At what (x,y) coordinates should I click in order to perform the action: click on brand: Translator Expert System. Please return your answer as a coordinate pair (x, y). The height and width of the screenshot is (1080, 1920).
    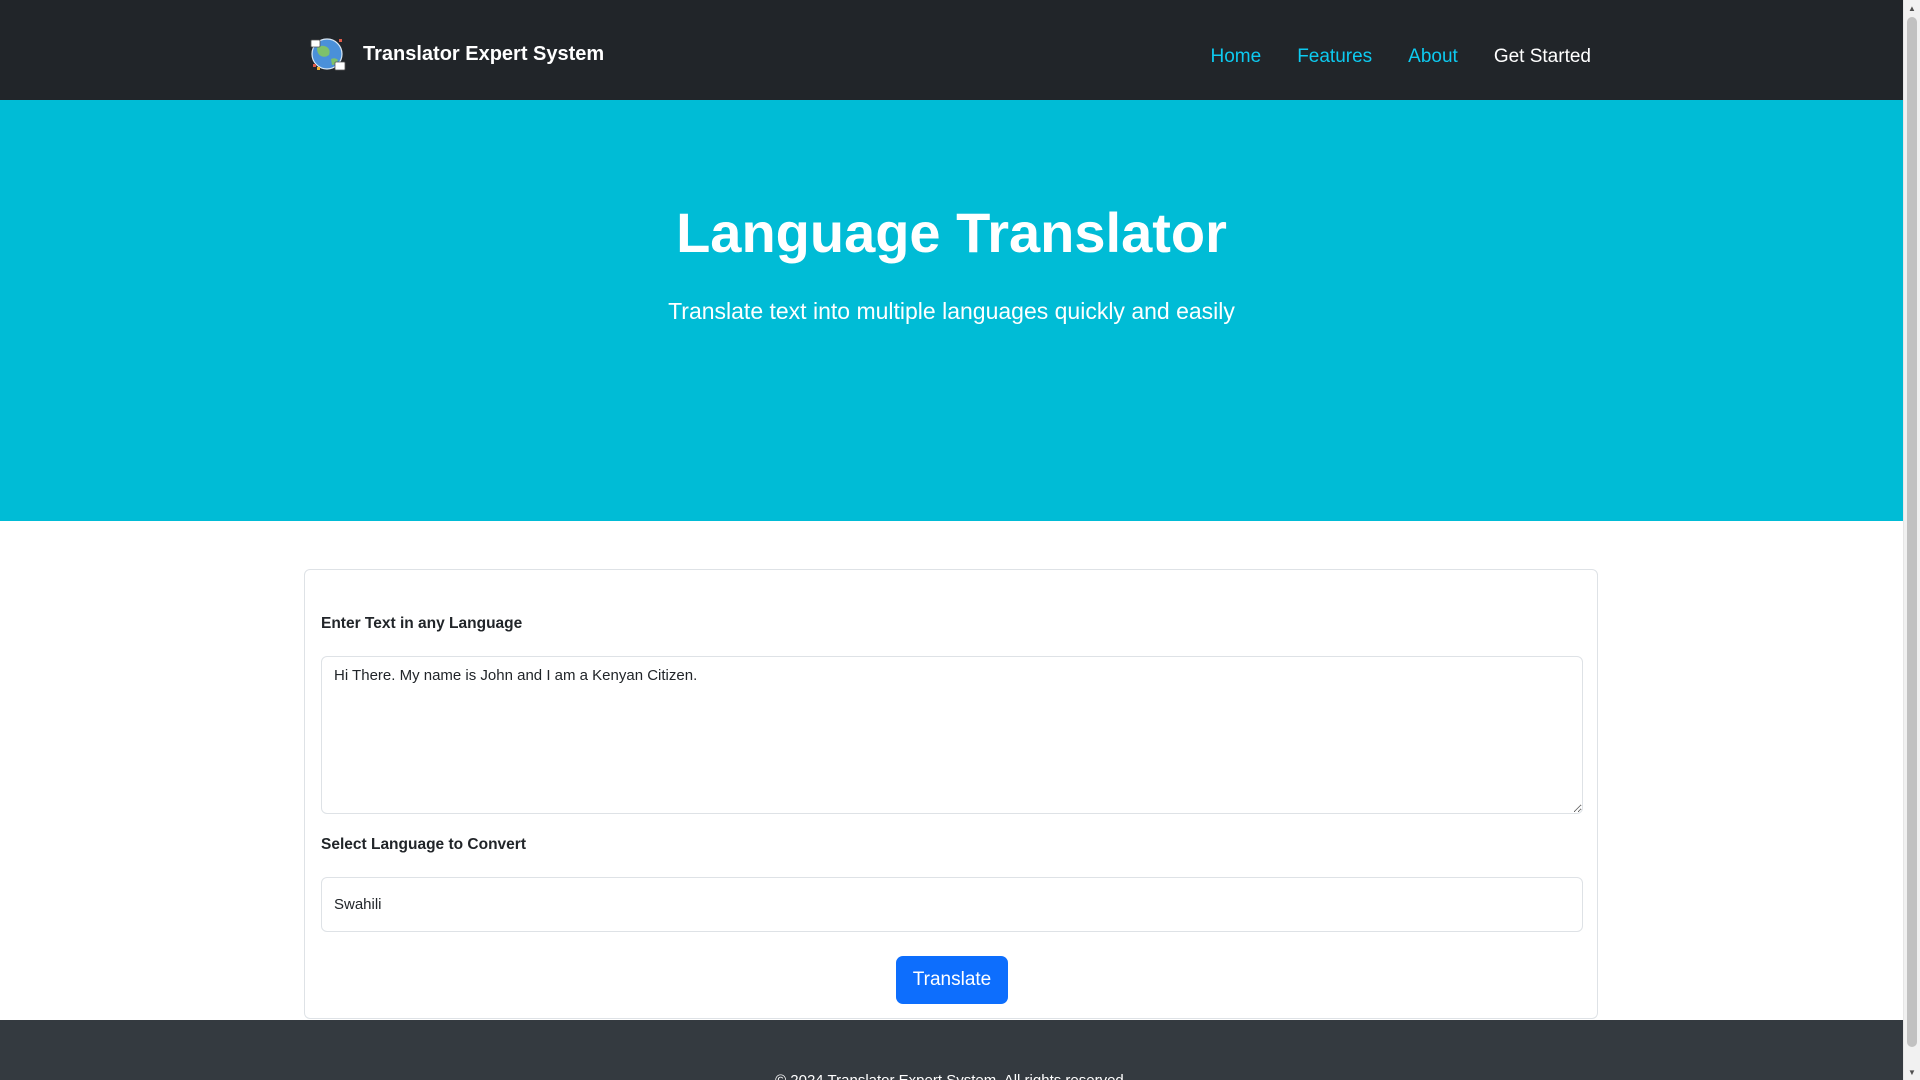
    Looking at the image, I should click on (456, 54).